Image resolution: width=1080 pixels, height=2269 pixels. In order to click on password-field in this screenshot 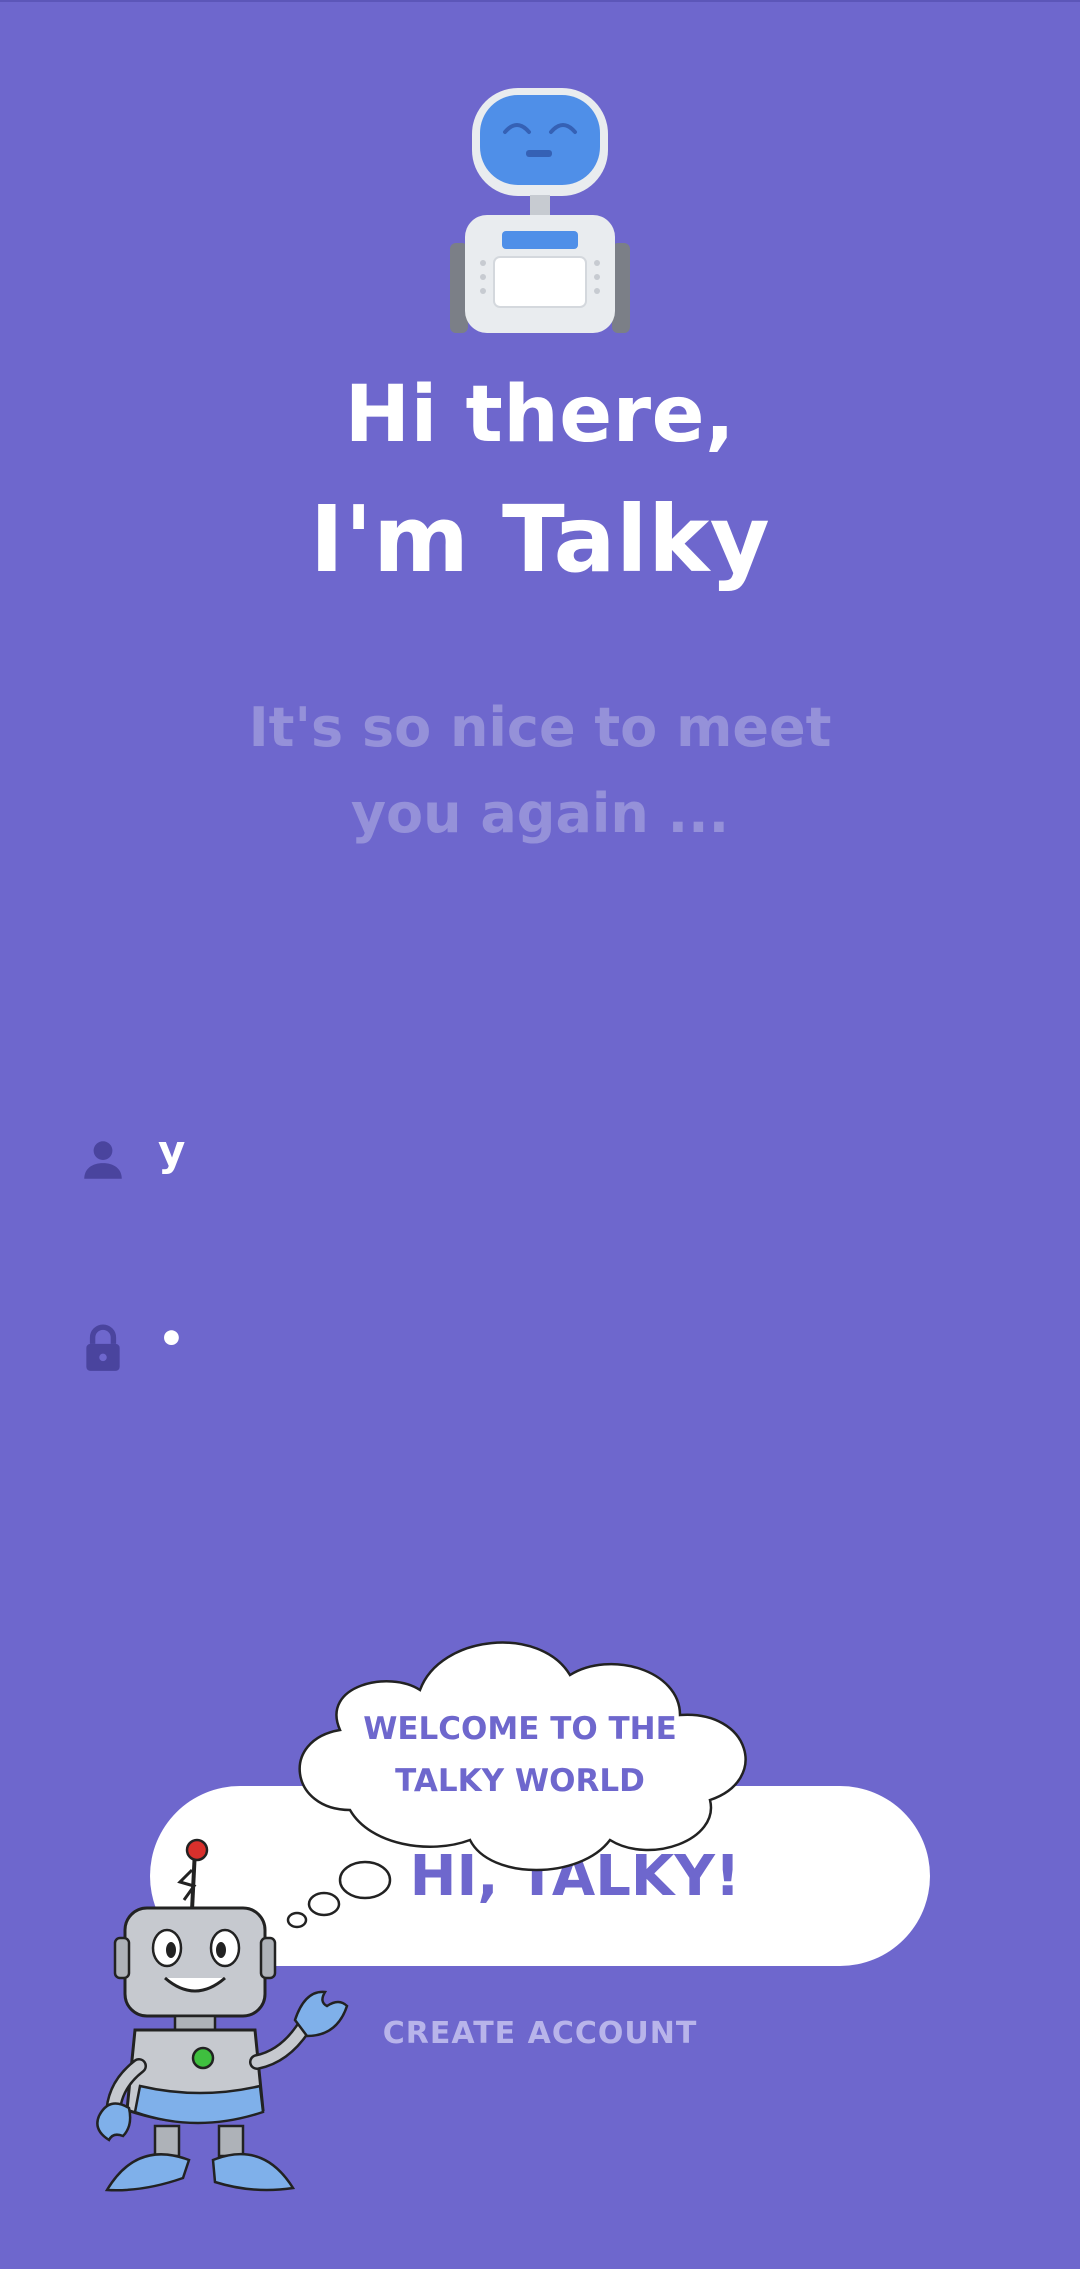, I will do `click(540, 1348)`.